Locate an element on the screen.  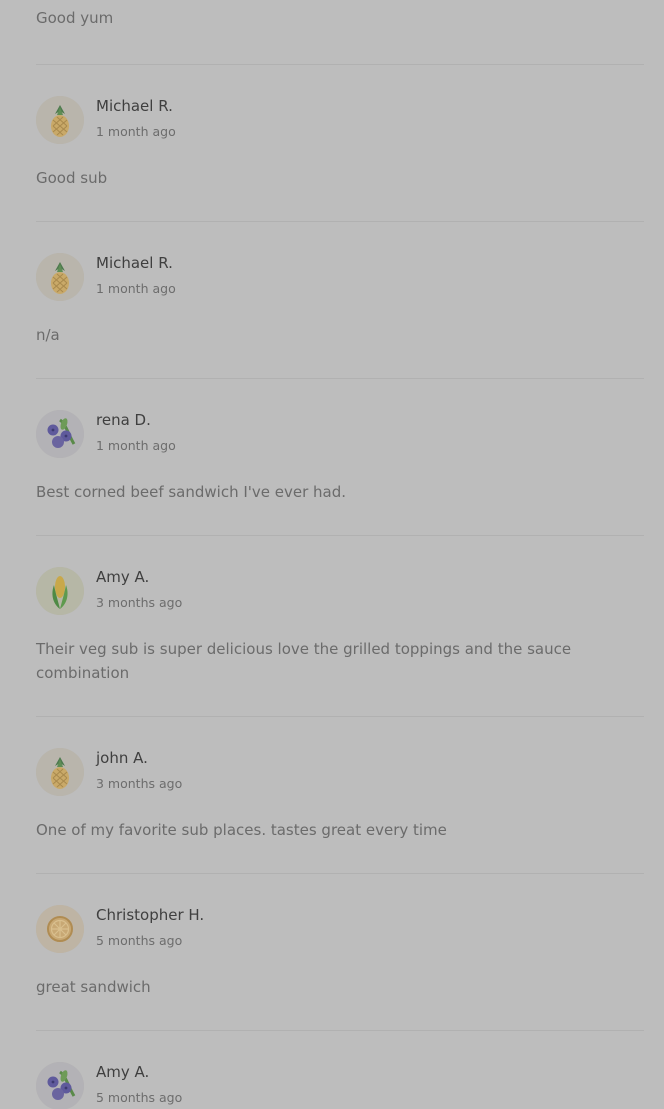
citrus-slice-icon is located at coordinates (60, 929).